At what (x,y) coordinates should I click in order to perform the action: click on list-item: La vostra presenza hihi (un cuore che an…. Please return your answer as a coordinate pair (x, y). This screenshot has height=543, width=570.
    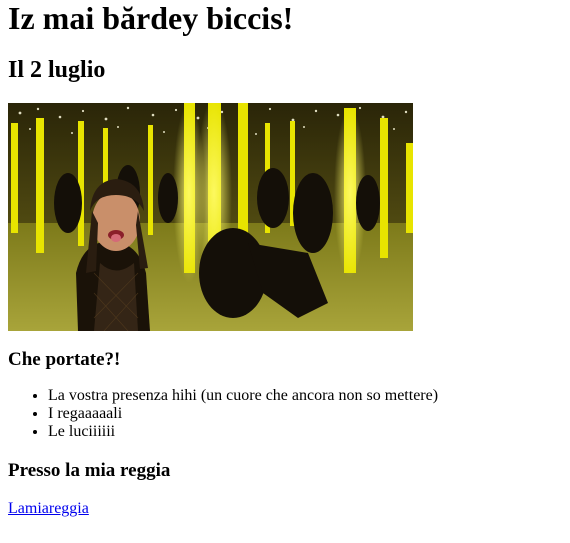
    Looking at the image, I should click on (305, 396).